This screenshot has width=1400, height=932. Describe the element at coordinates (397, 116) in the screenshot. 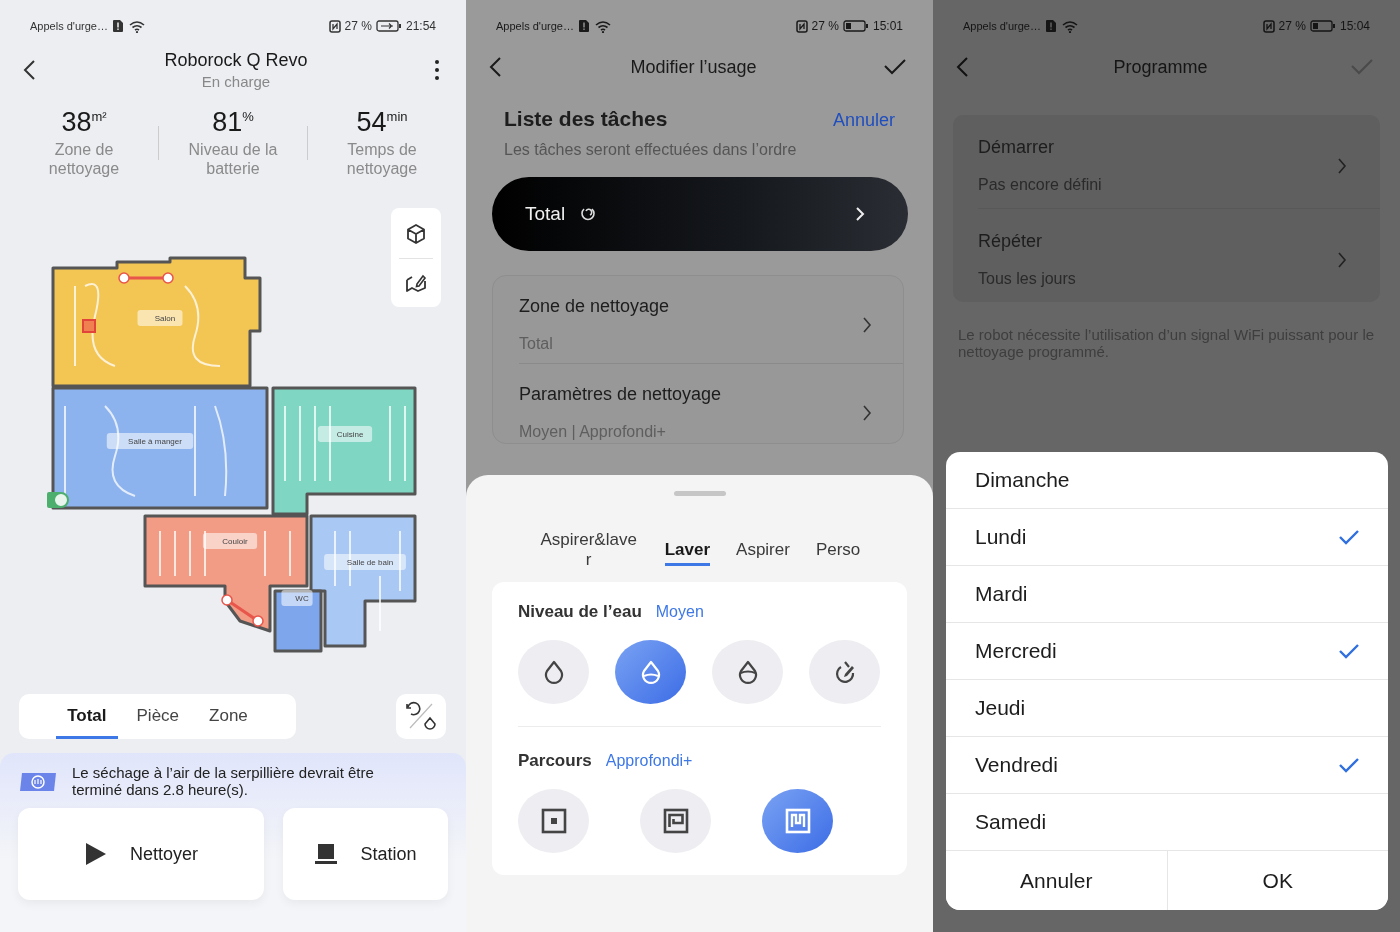

I see `stat-unit: min` at that location.